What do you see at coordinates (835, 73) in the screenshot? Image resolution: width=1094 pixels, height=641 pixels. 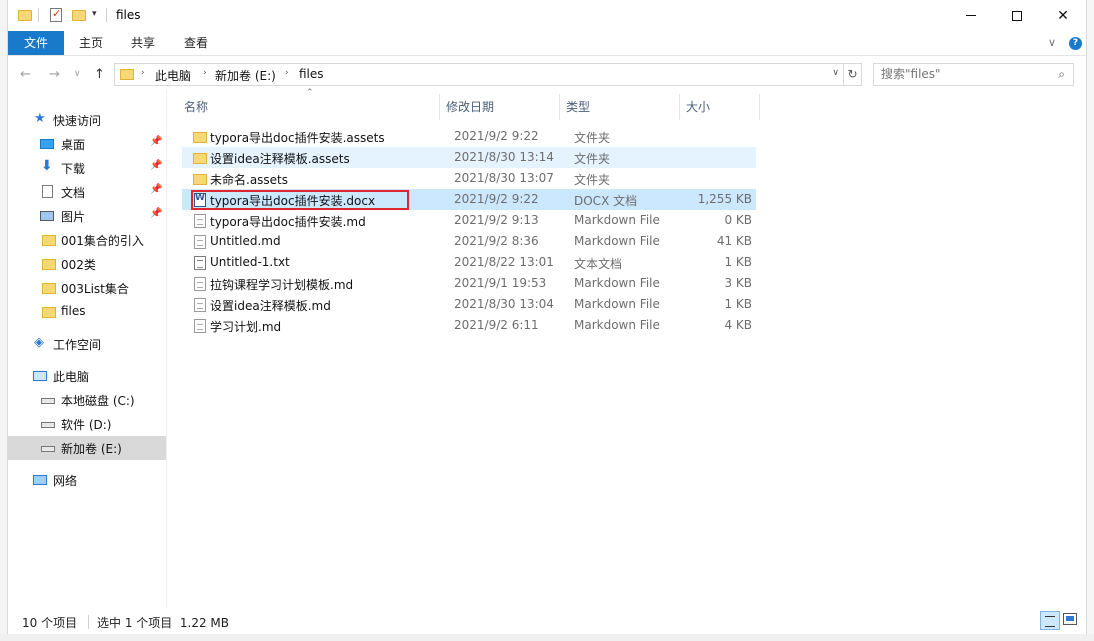 I see `chevron-down-icon: ∨` at bounding box center [835, 73].